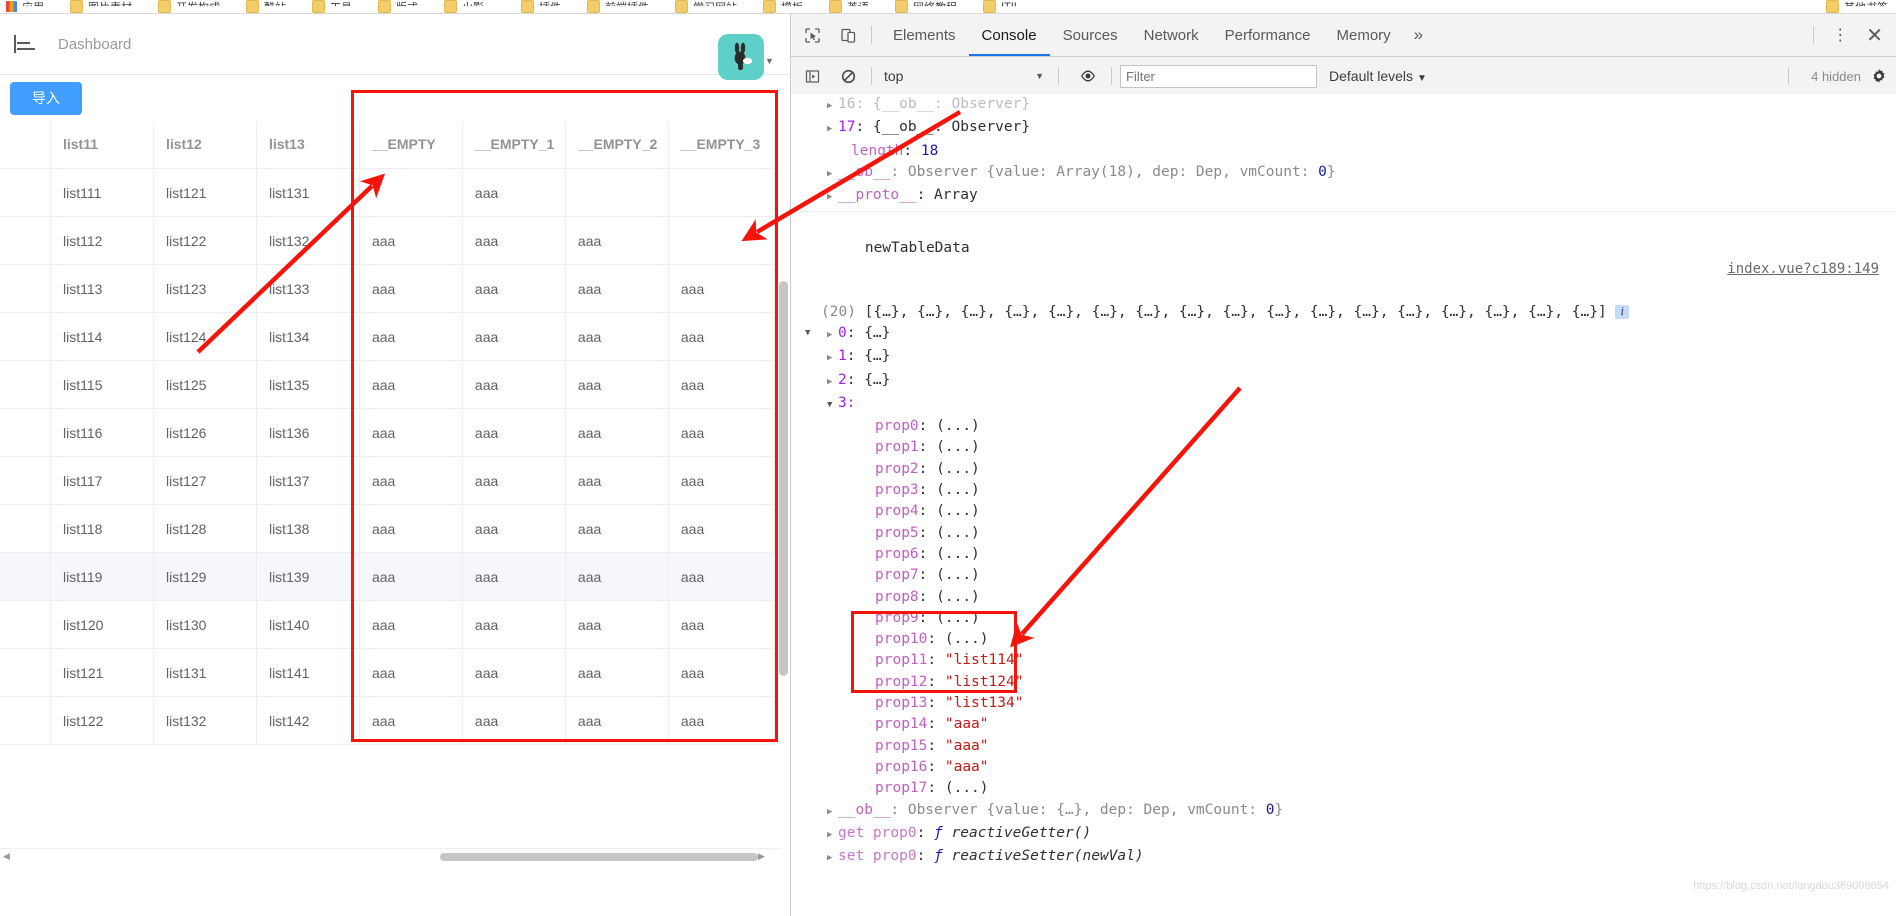  What do you see at coordinates (514, 145) in the screenshot?
I see `table-col-header: __EMPTY_1` at bounding box center [514, 145].